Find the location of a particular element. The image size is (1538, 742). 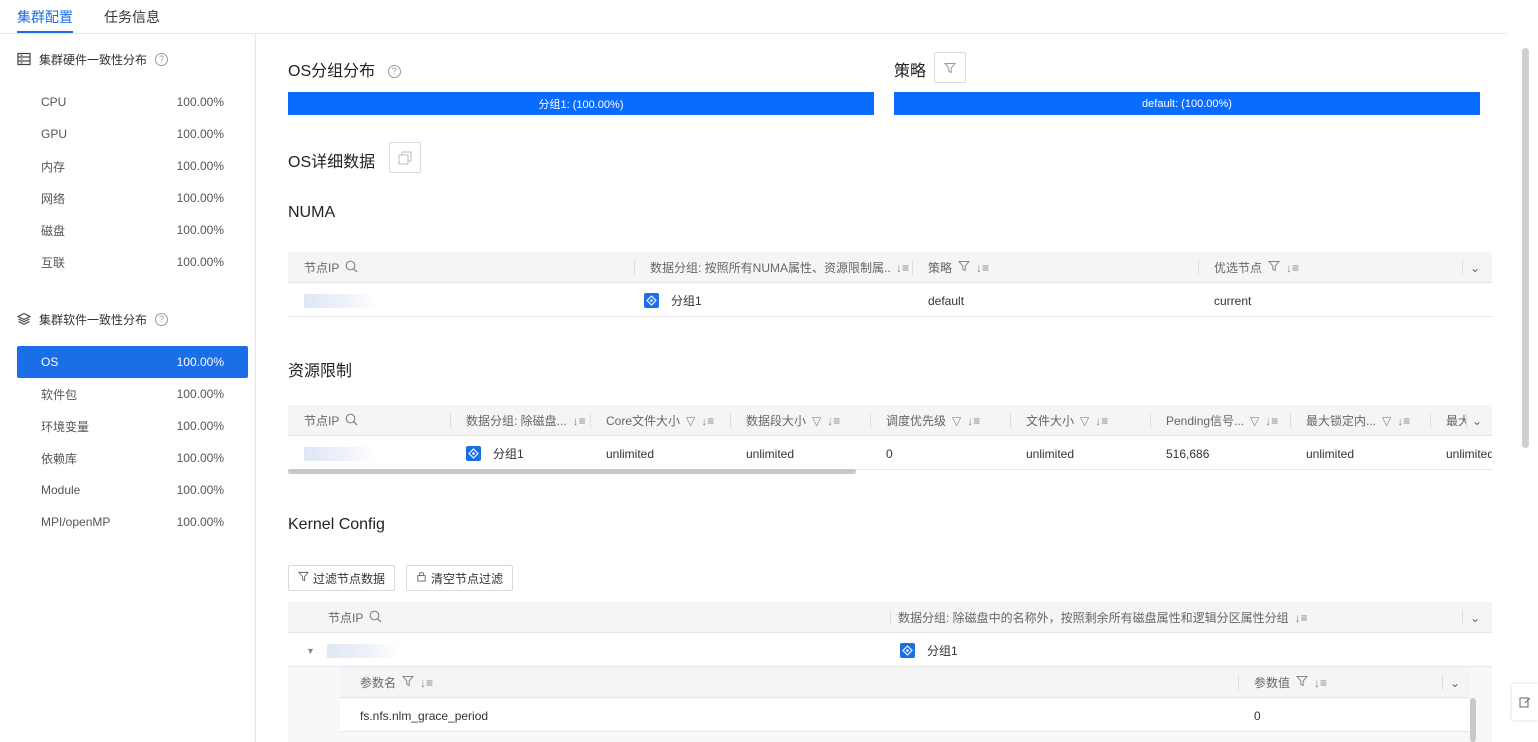

policy-bar: default: (100.00%) is located at coordinates (1187, 103).